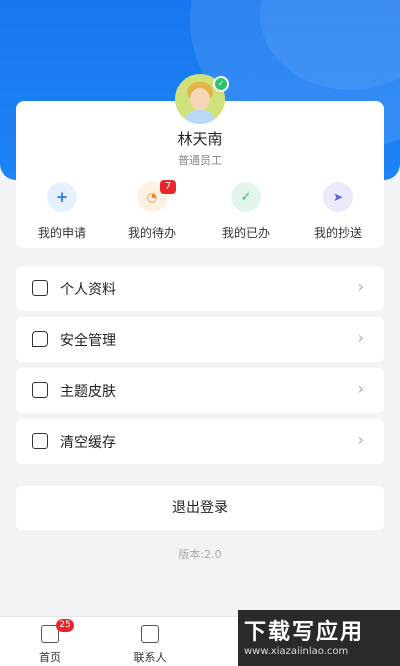 The width and height of the screenshot is (400, 666). What do you see at coordinates (200, 554) in the screenshot?
I see `version-text: 版本:2.0` at bounding box center [200, 554].